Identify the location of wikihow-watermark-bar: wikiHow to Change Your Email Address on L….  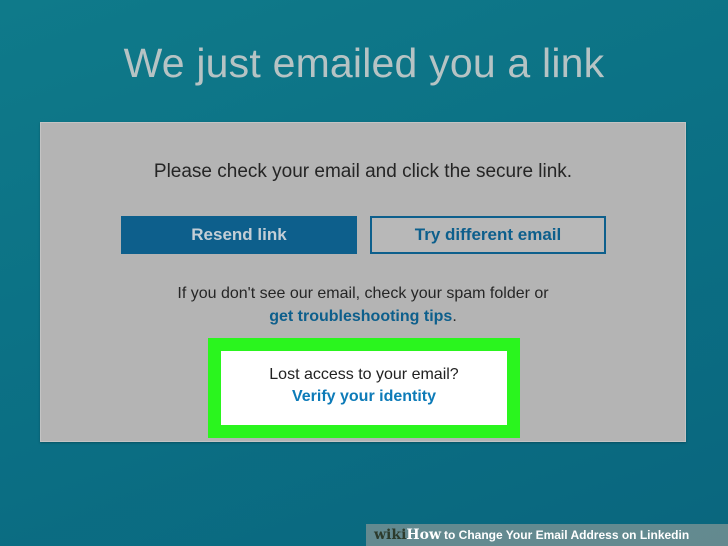
(547, 535).